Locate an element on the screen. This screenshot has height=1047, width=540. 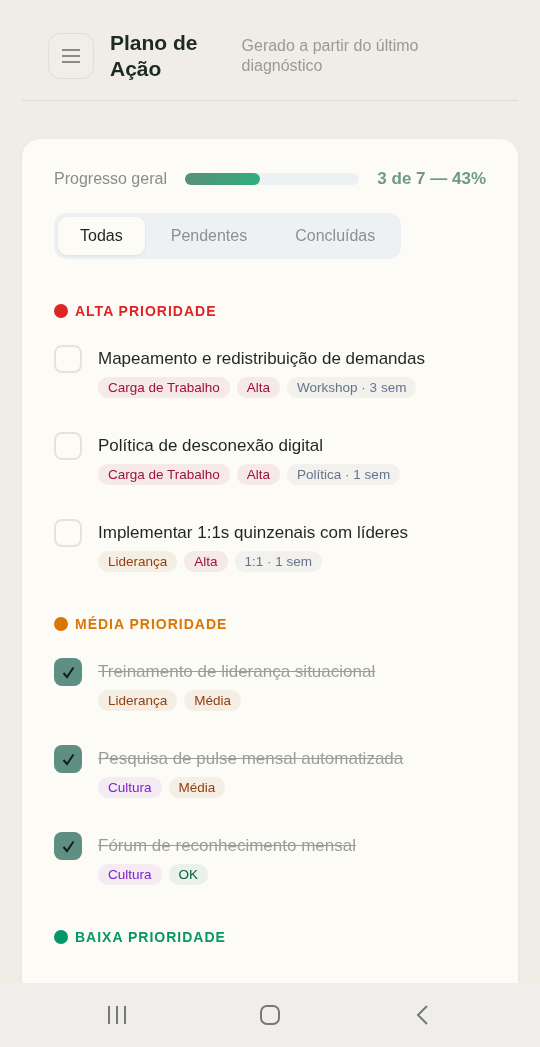
task-title: Mapeamento e redistribuição de demandas is located at coordinates (261, 359).